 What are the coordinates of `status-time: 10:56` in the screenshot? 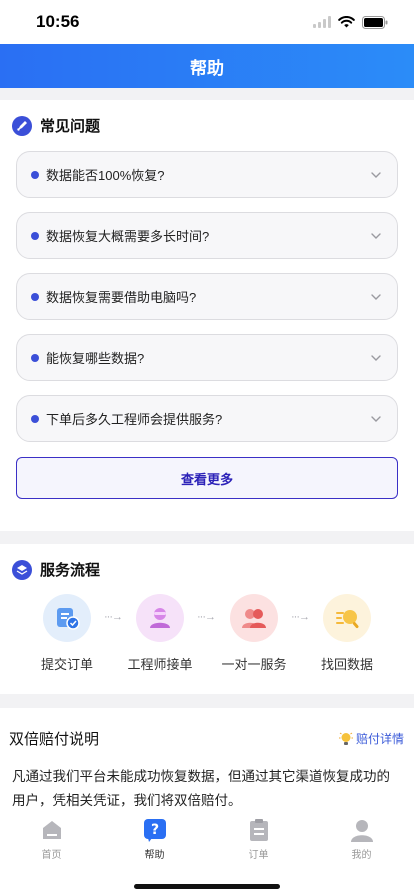 It's located at (58, 21).